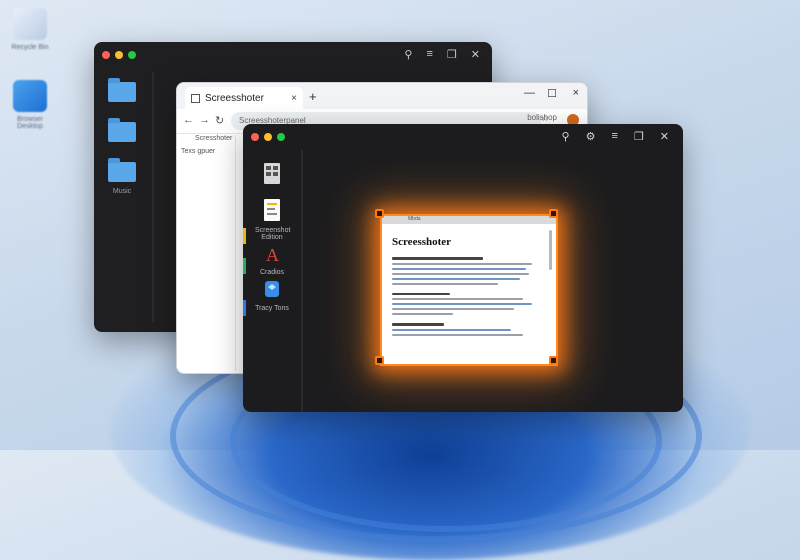 The image size is (800, 560). I want to click on document-edit-icon, so click(272, 210).